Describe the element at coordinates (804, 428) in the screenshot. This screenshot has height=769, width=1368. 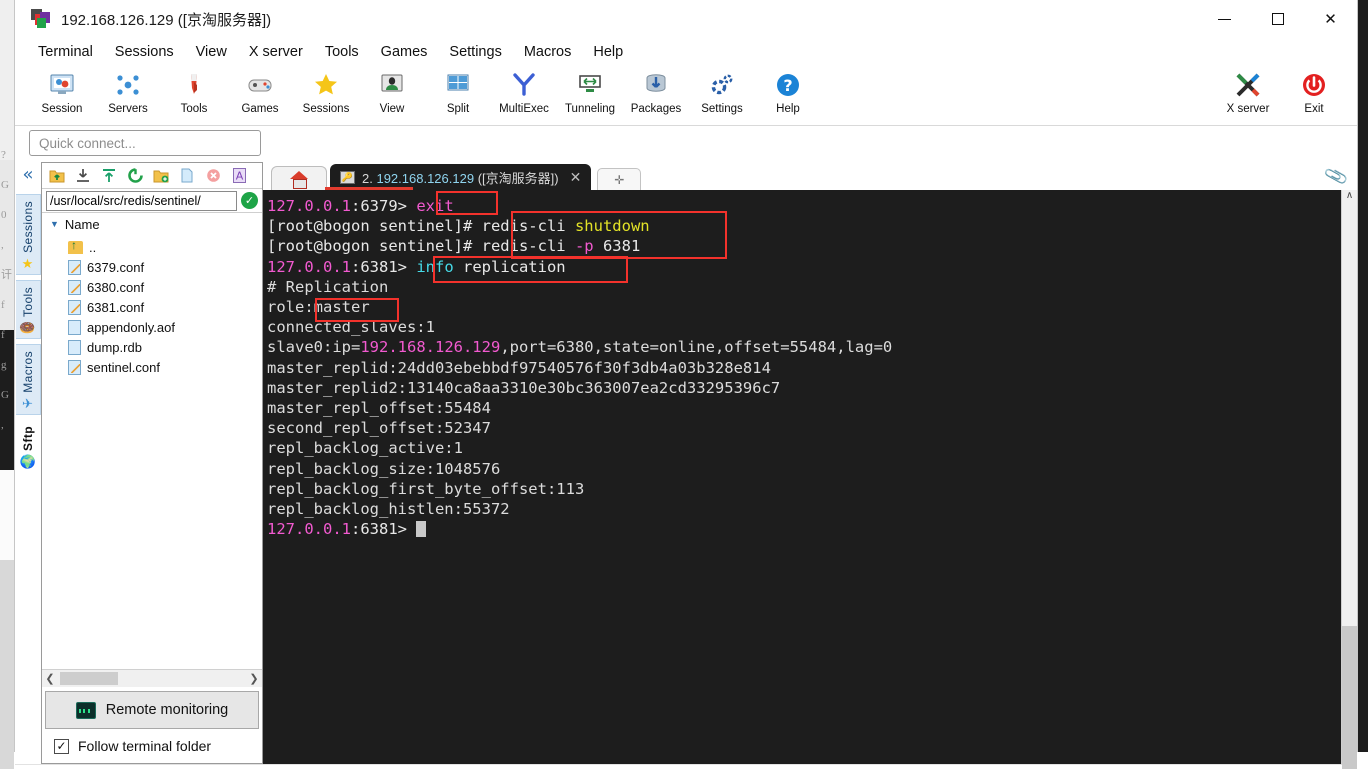
I see `terminal-line: second_repl_offset:52347` at that location.